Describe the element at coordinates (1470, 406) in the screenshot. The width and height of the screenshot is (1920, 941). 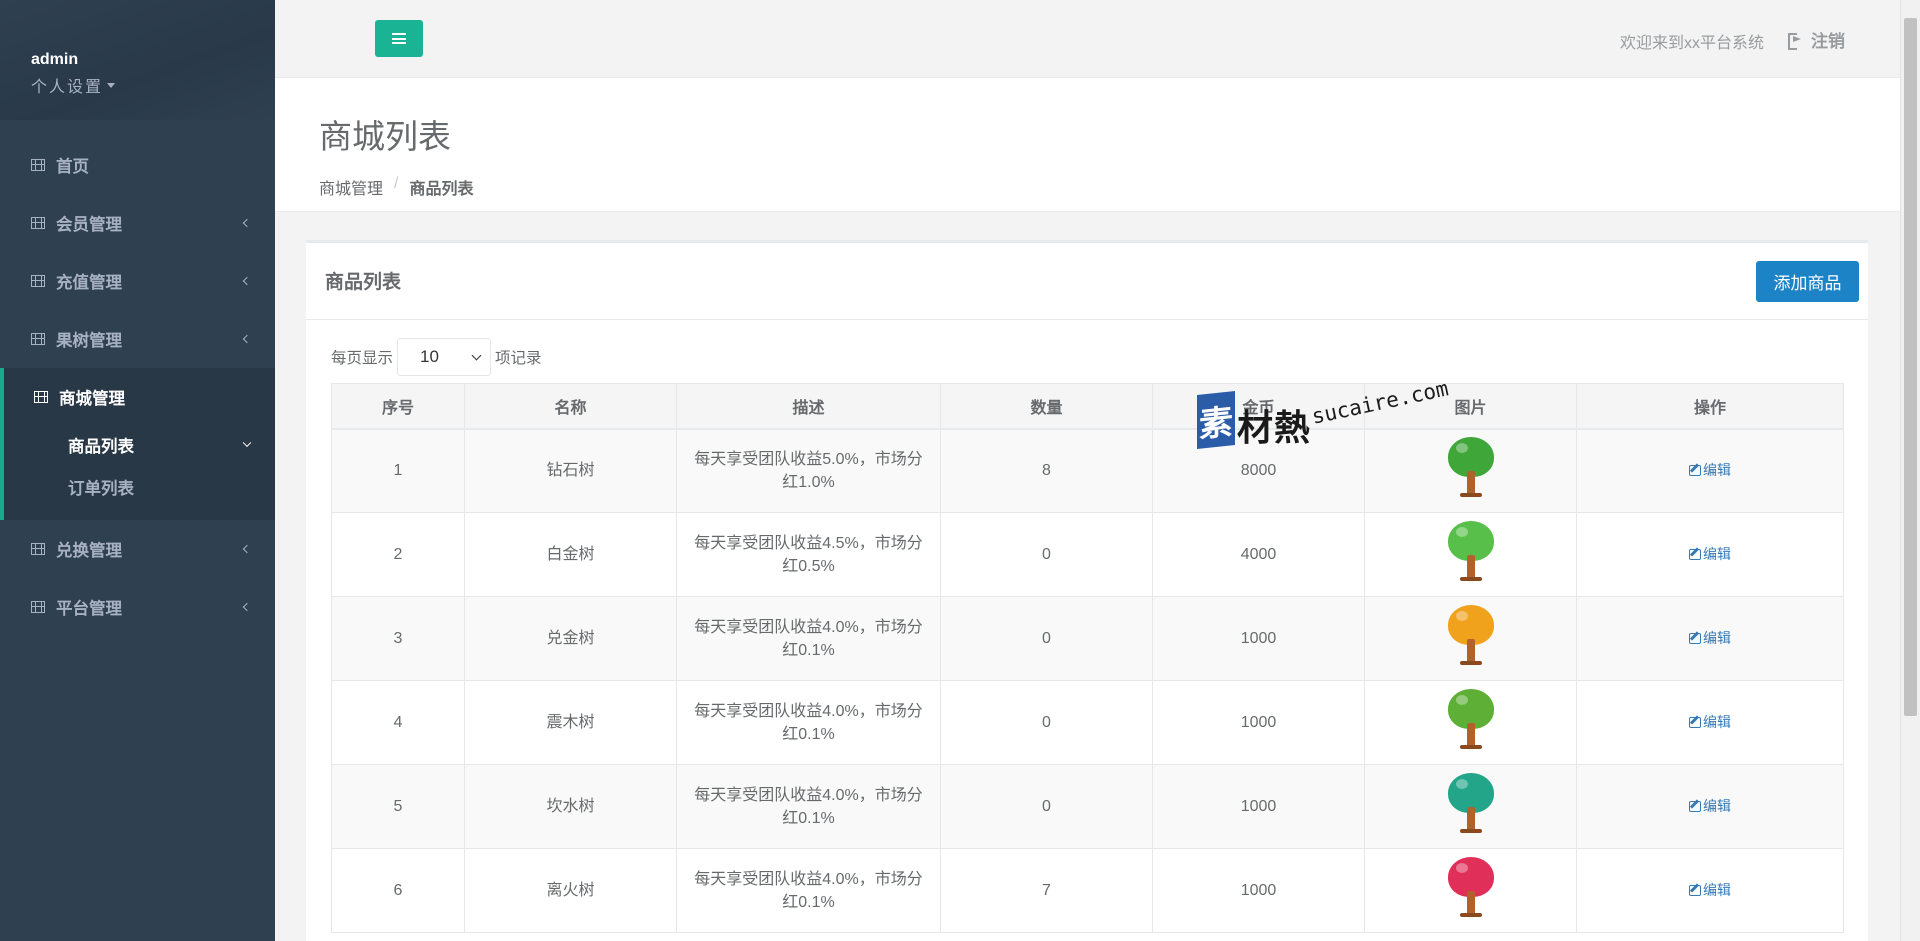
I see `column-header-image: 图片` at that location.